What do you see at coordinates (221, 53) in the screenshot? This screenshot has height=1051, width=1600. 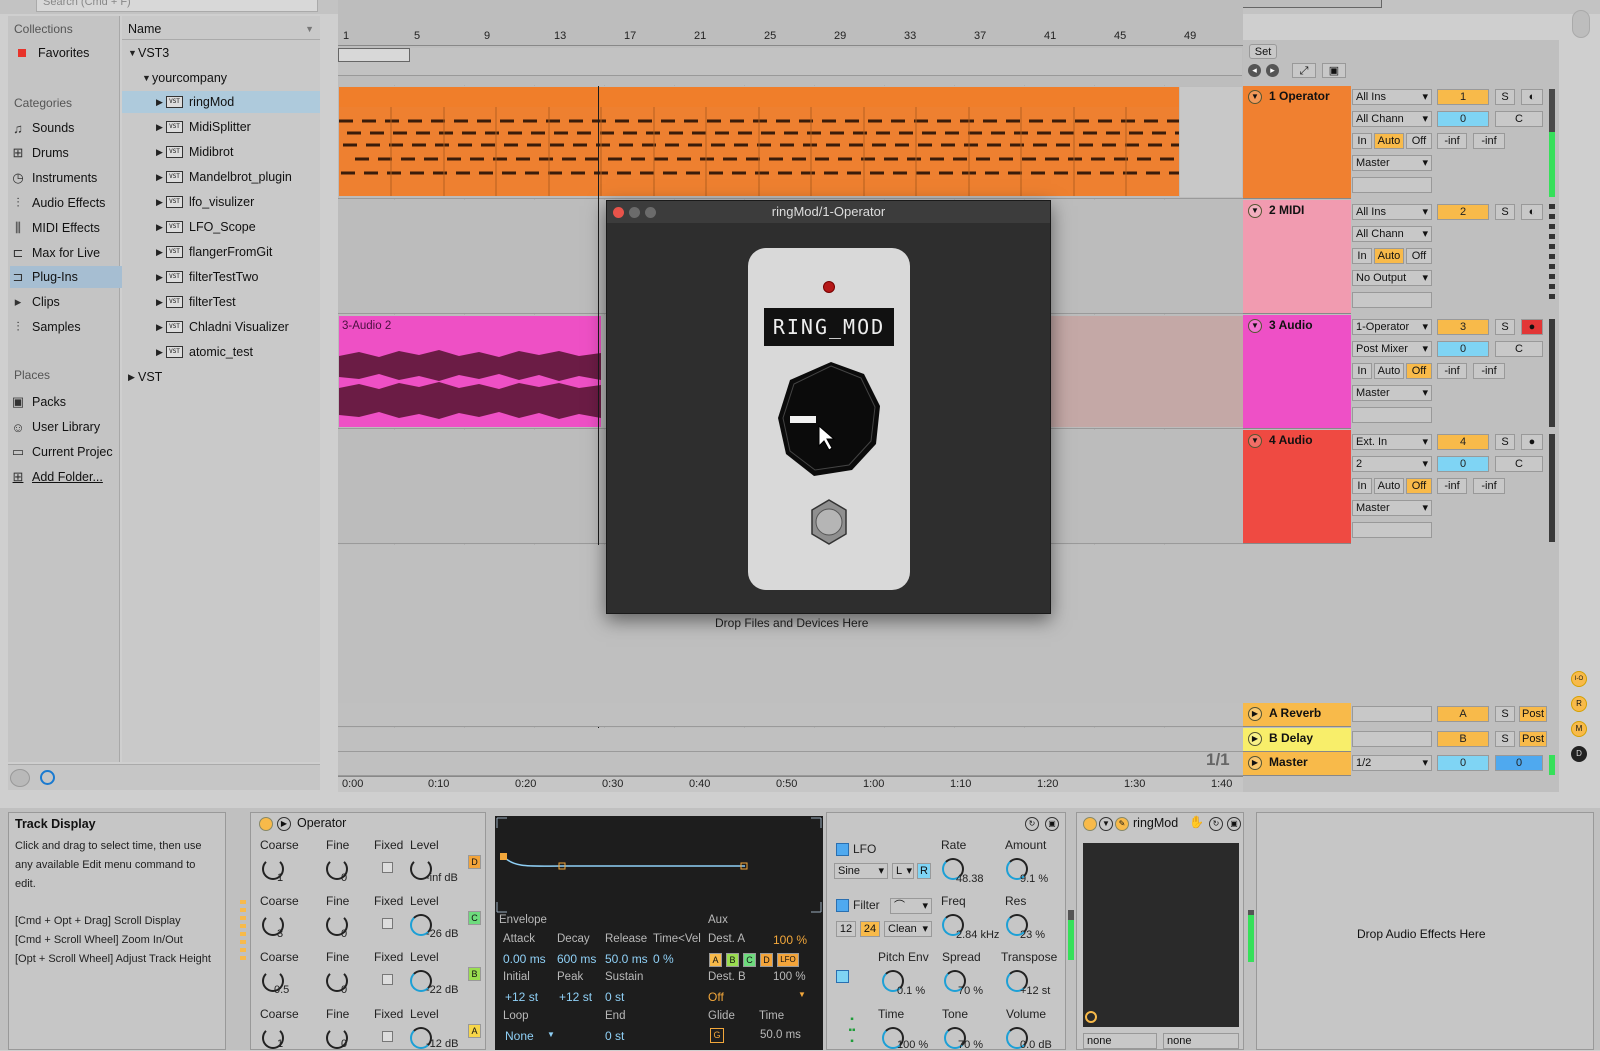 I see `tree-folder-vst3: ▼ VST3` at bounding box center [221, 53].